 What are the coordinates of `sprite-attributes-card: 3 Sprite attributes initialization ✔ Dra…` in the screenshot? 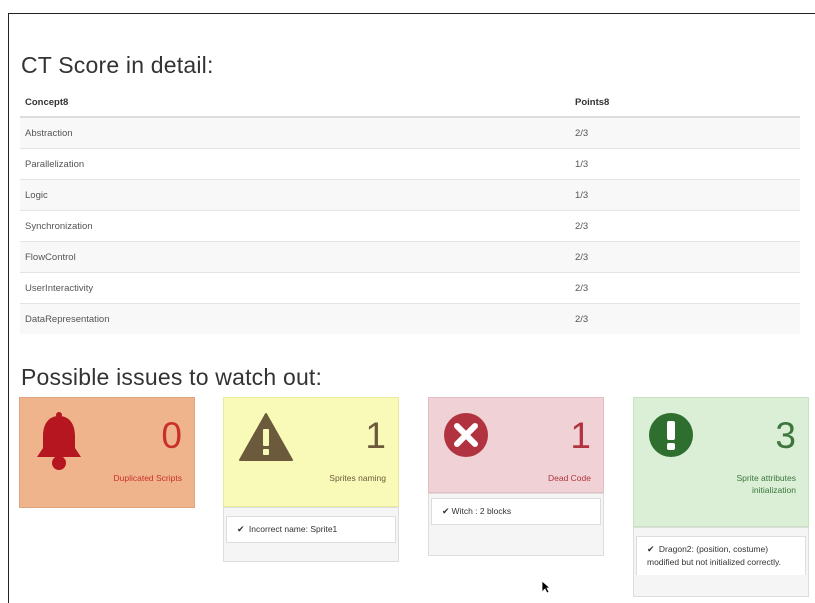 It's located at (721, 497).